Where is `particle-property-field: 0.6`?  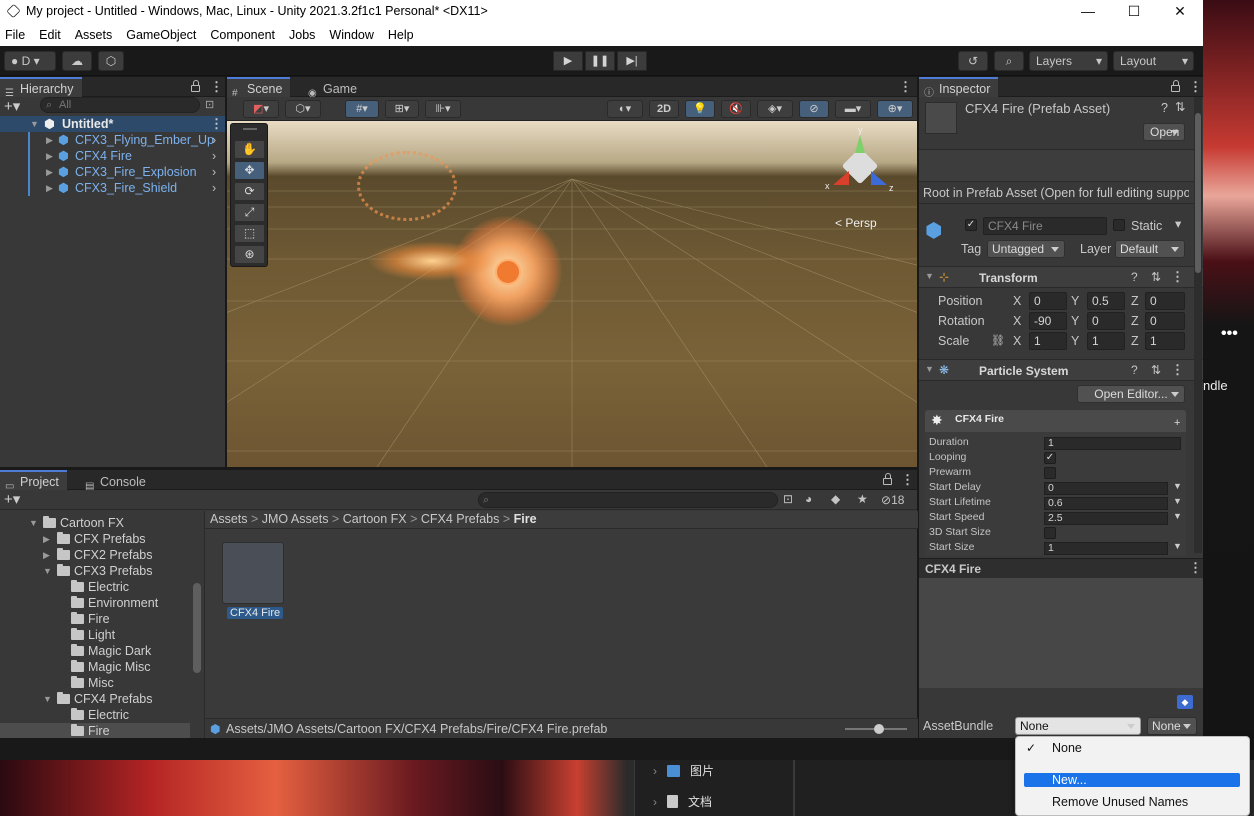 particle-property-field: 0.6 is located at coordinates (1106, 503).